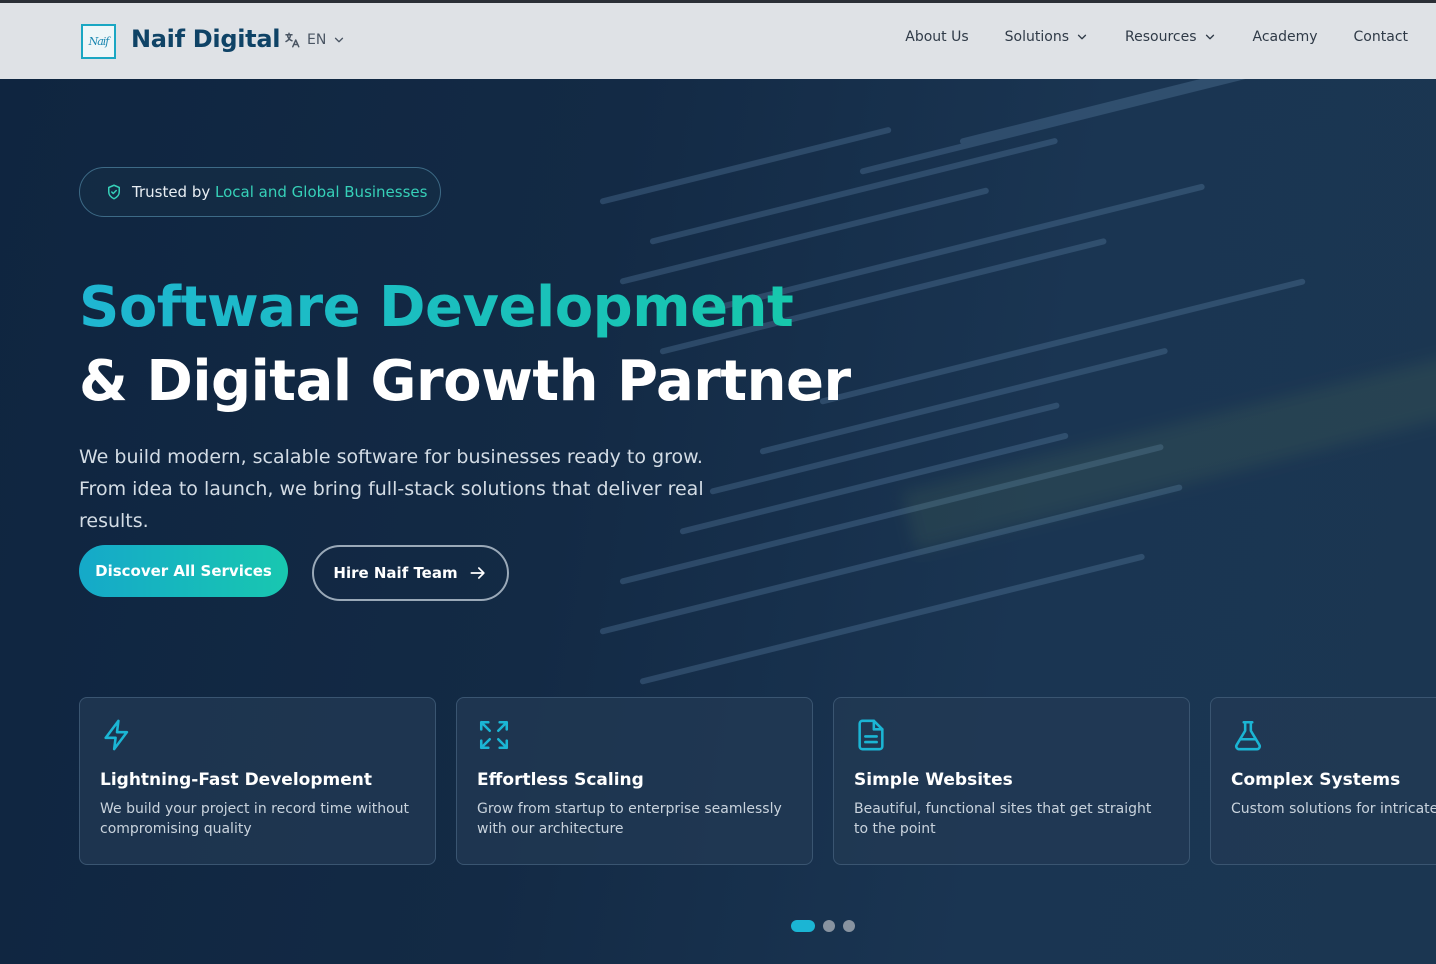  What do you see at coordinates (183, 571) in the screenshot?
I see `discover-services-button: Discover All Services` at bounding box center [183, 571].